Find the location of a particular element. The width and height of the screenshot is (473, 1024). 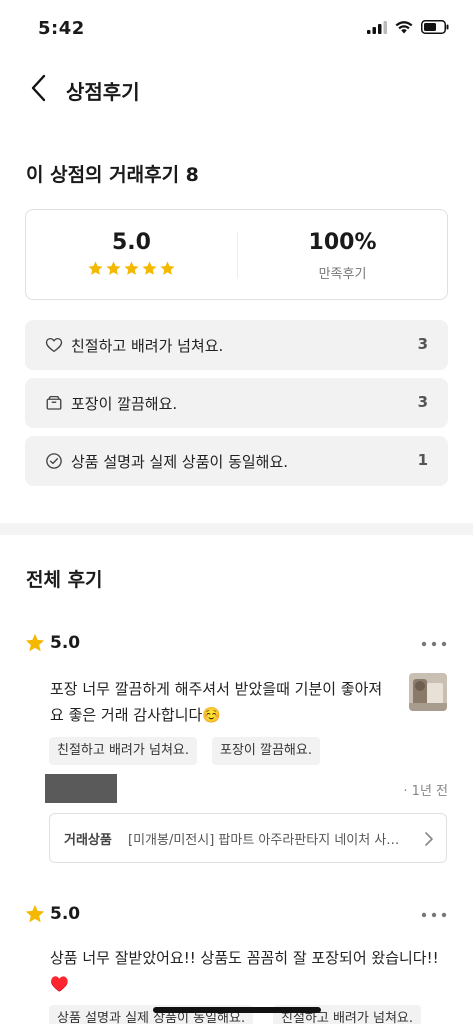

back-button is located at coordinates (40, 88).